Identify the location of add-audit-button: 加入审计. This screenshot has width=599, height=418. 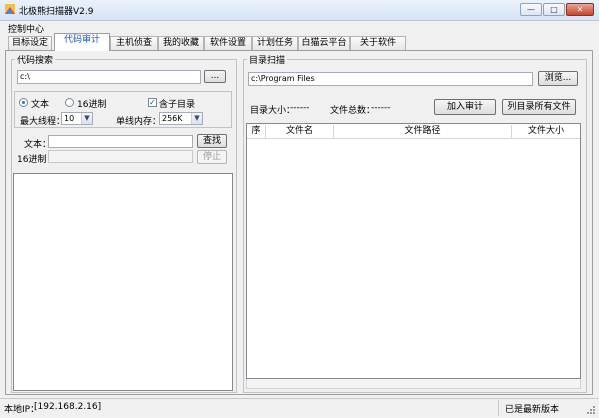
(465, 107).